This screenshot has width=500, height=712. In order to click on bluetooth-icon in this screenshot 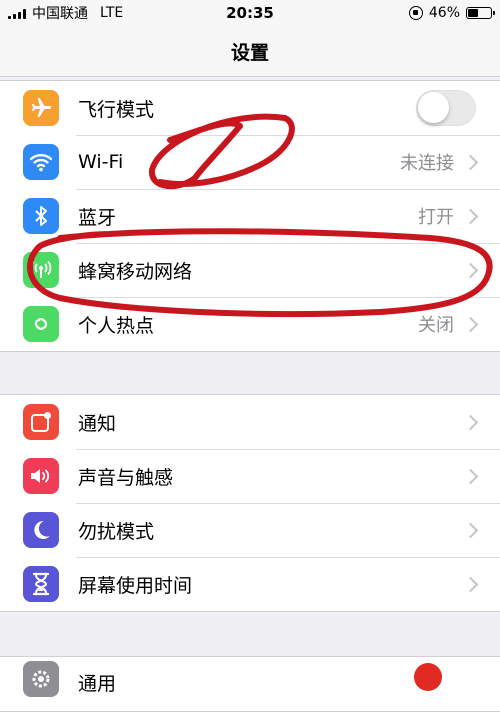, I will do `click(41, 216)`.